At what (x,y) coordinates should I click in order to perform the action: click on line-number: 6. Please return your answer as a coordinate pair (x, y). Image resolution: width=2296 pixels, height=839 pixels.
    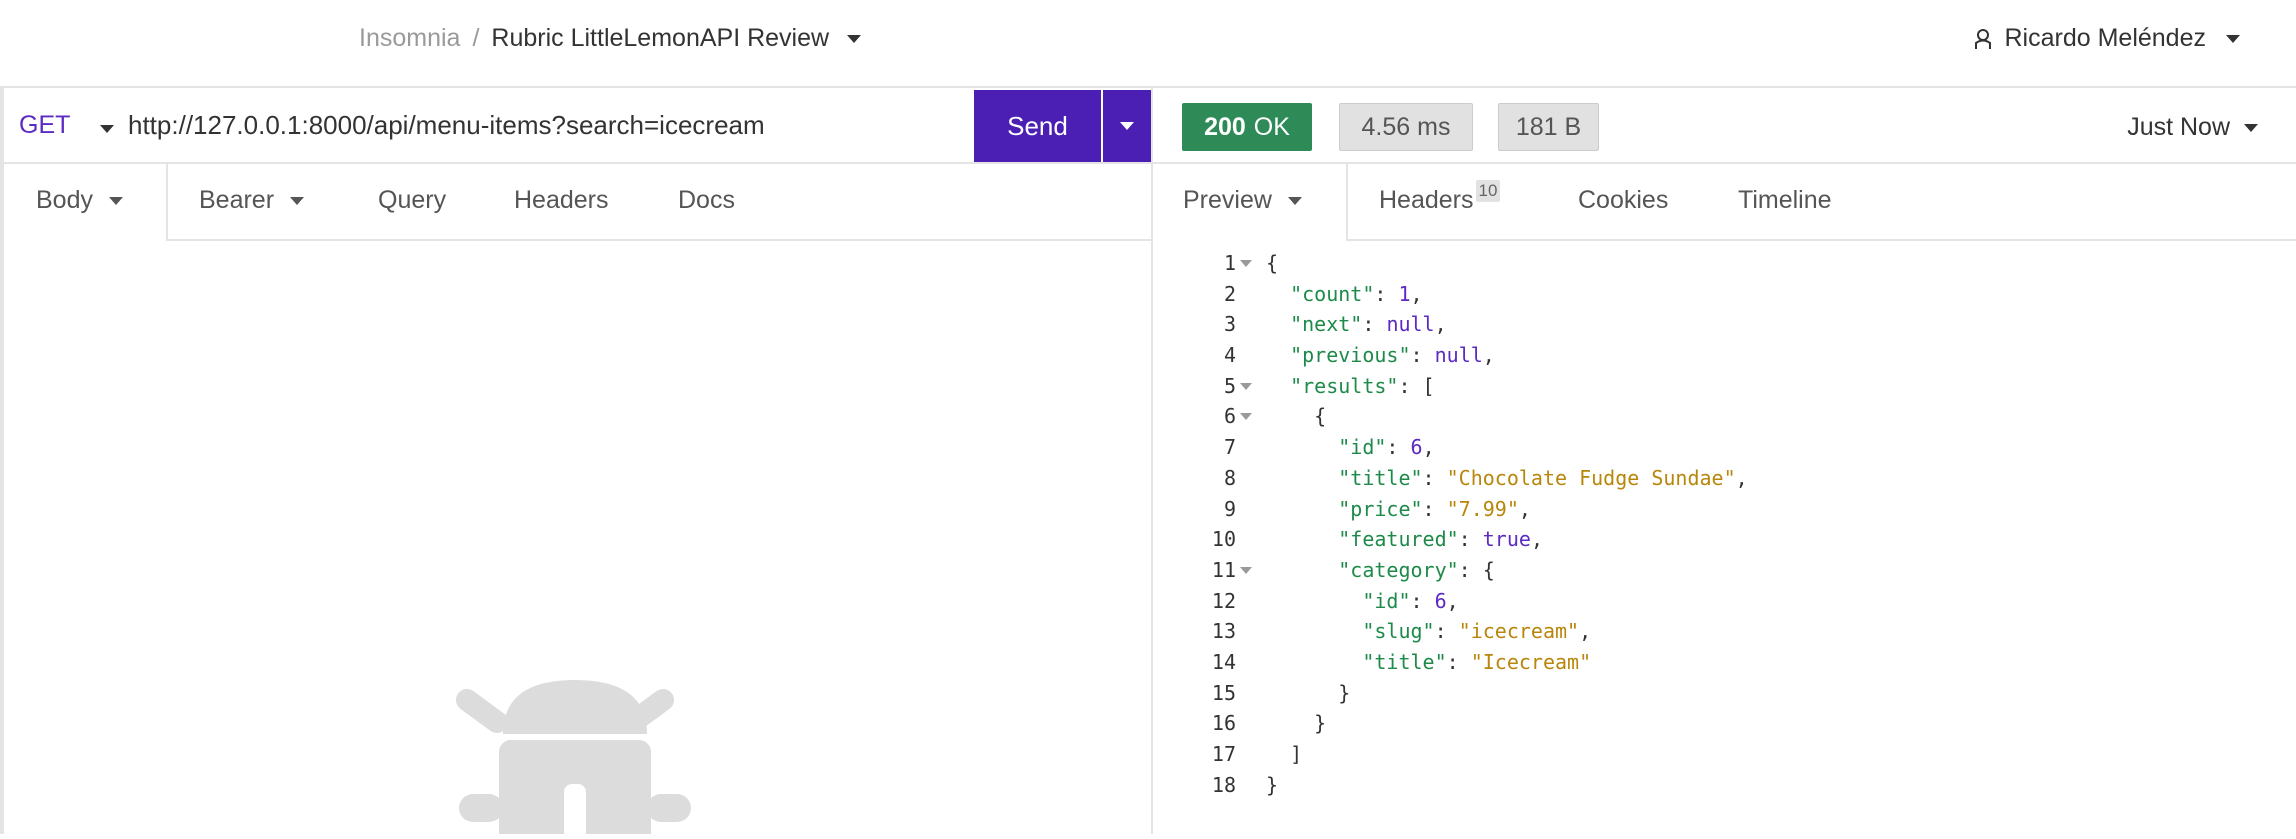
    Looking at the image, I should click on (1229, 416).